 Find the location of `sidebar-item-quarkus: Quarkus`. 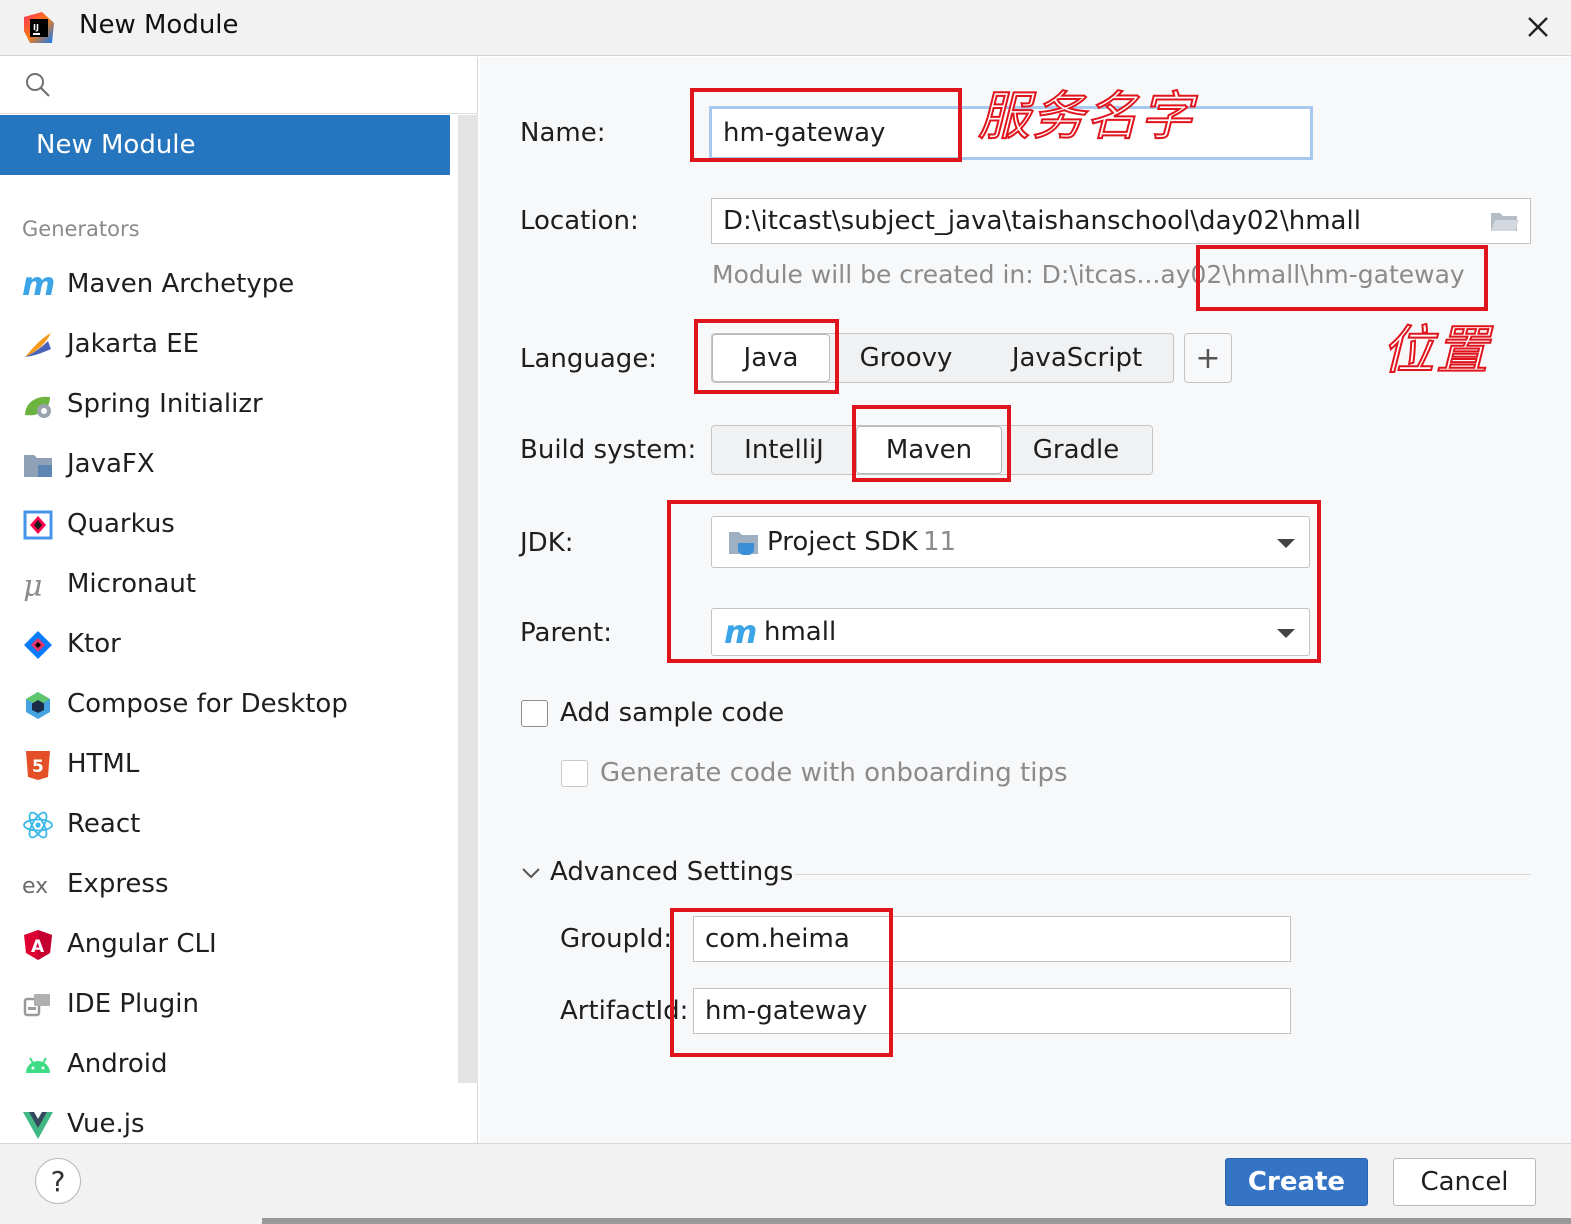

sidebar-item-quarkus: Quarkus is located at coordinates (225, 525).